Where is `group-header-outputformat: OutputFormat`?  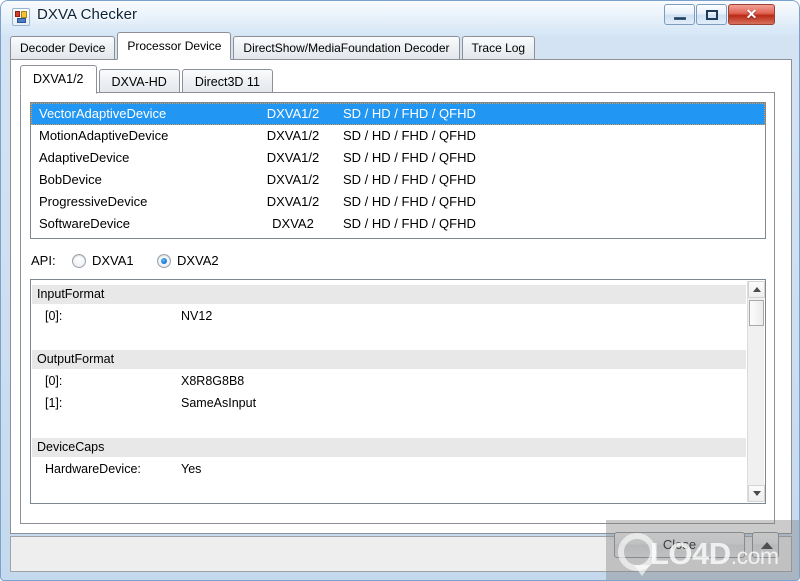 group-header-outputformat: OutputFormat is located at coordinates (389, 359).